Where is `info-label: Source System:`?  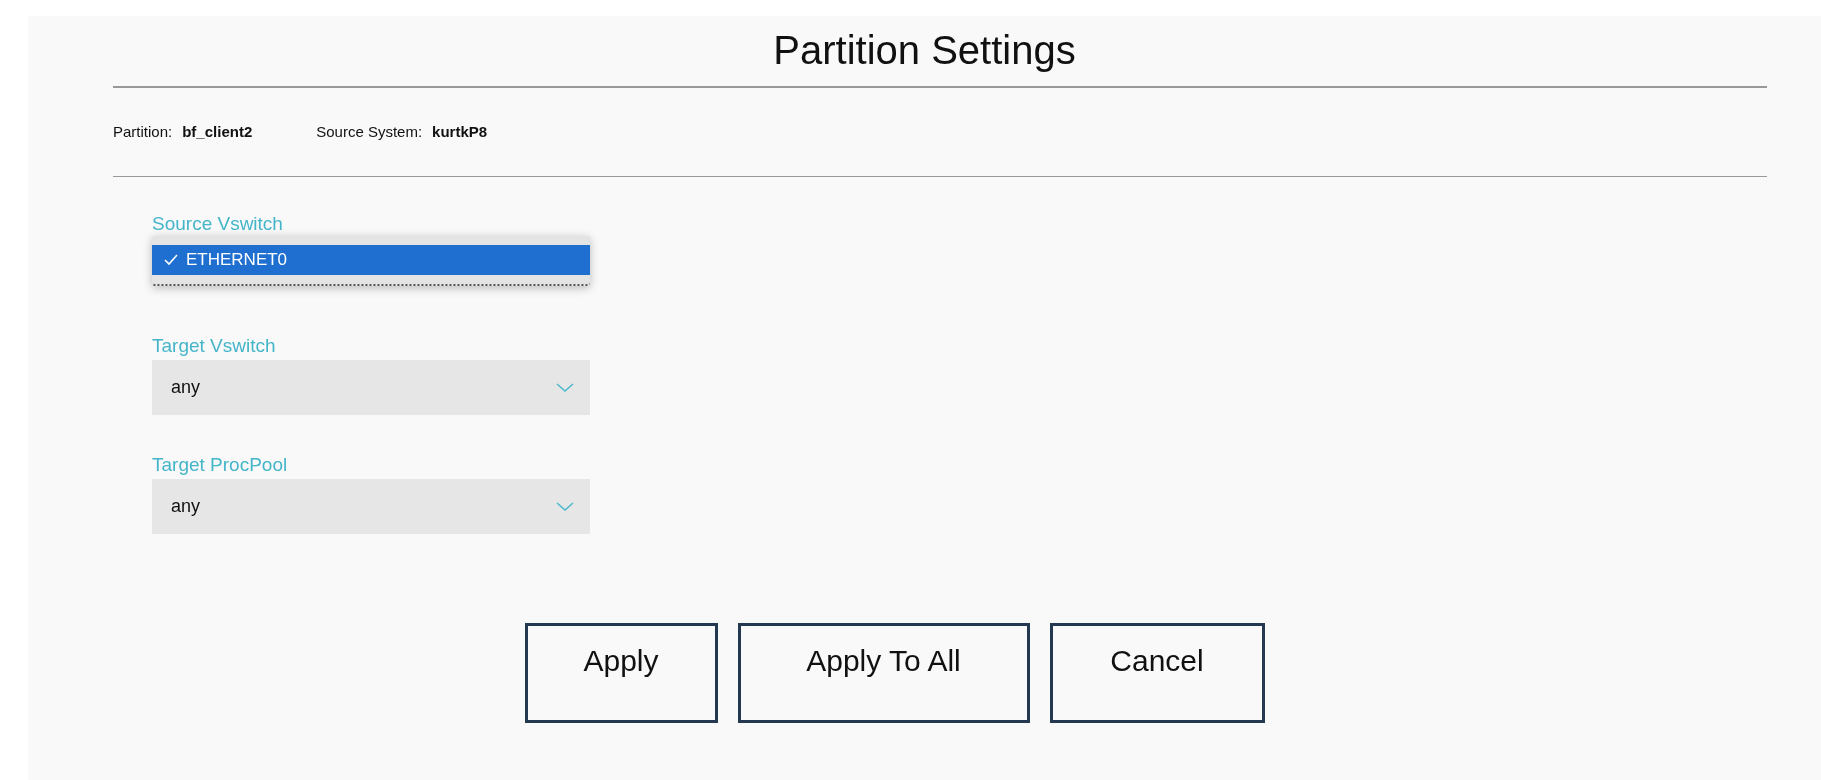
info-label: Source System: is located at coordinates (369, 131).